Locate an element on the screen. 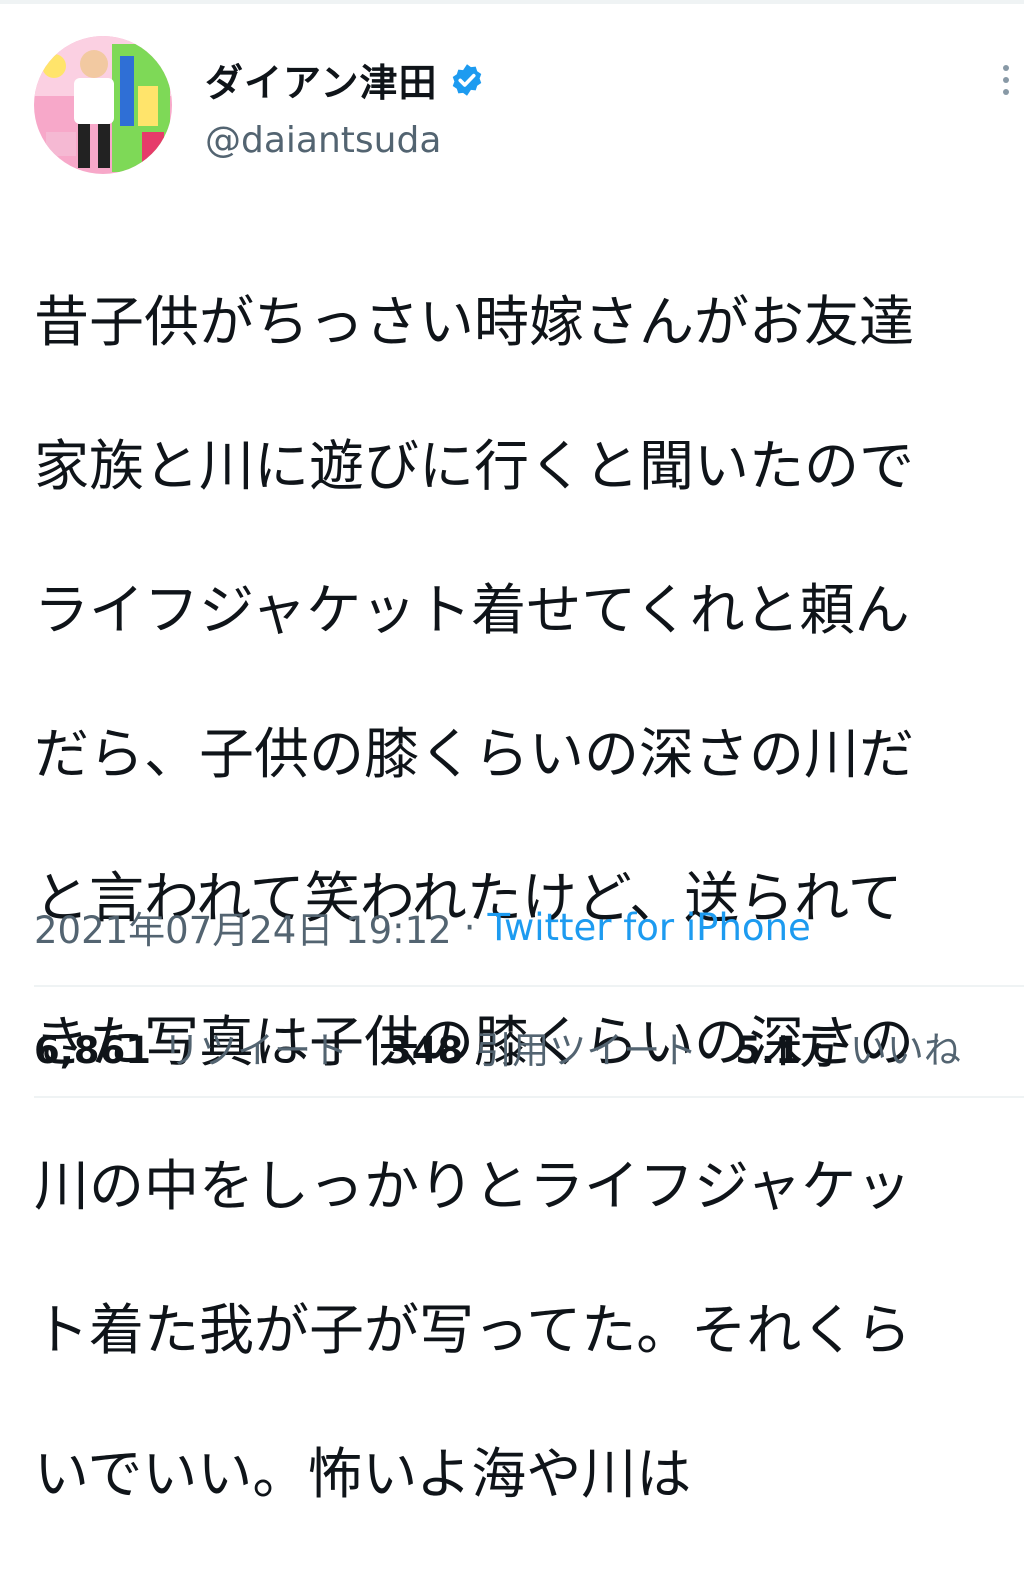 The image size is (1024, 1582). retweets-label: リツイート is located at coordinates (256, 1050).